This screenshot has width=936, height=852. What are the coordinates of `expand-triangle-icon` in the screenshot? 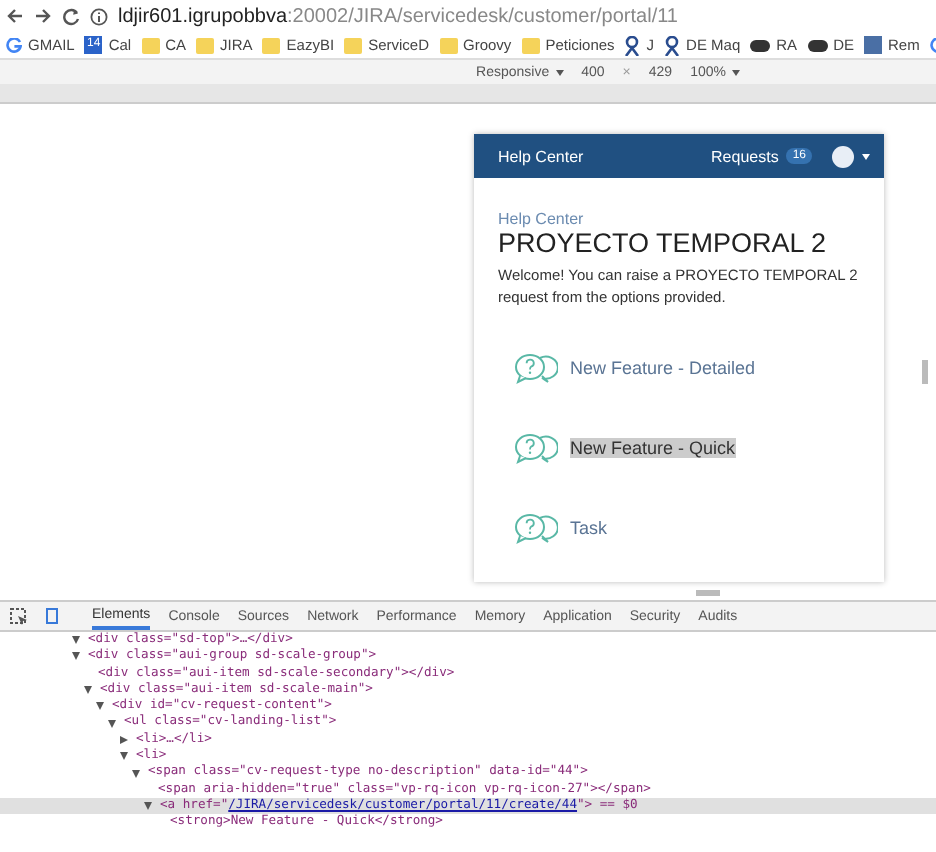 It's located at (148, 806).